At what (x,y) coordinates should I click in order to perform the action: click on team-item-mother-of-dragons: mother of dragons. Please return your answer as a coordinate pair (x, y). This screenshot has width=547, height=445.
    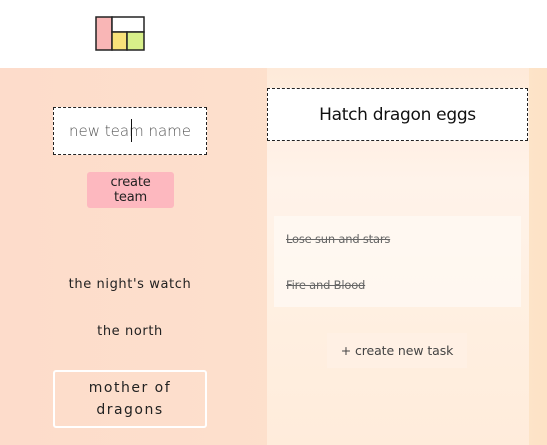
    Looking at the image, I should click on (130, 399).